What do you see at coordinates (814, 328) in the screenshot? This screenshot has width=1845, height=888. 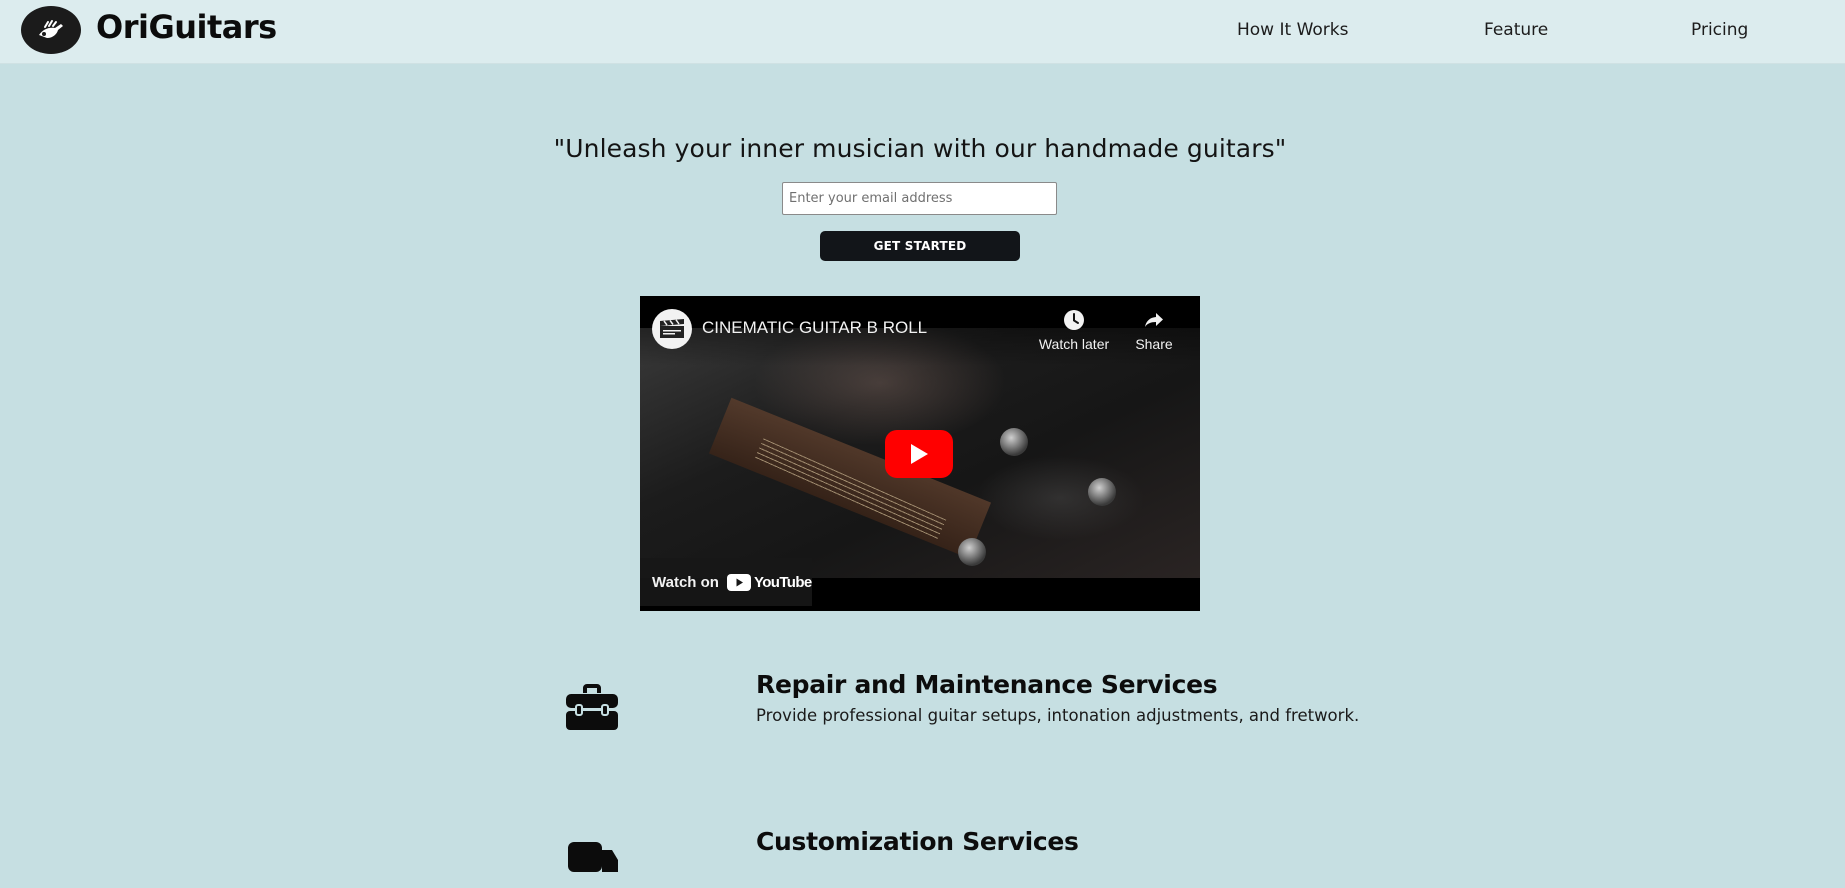 I see `video-title: CINEMATIC GUITAR B ROLL` at bounding box center [814, 328].